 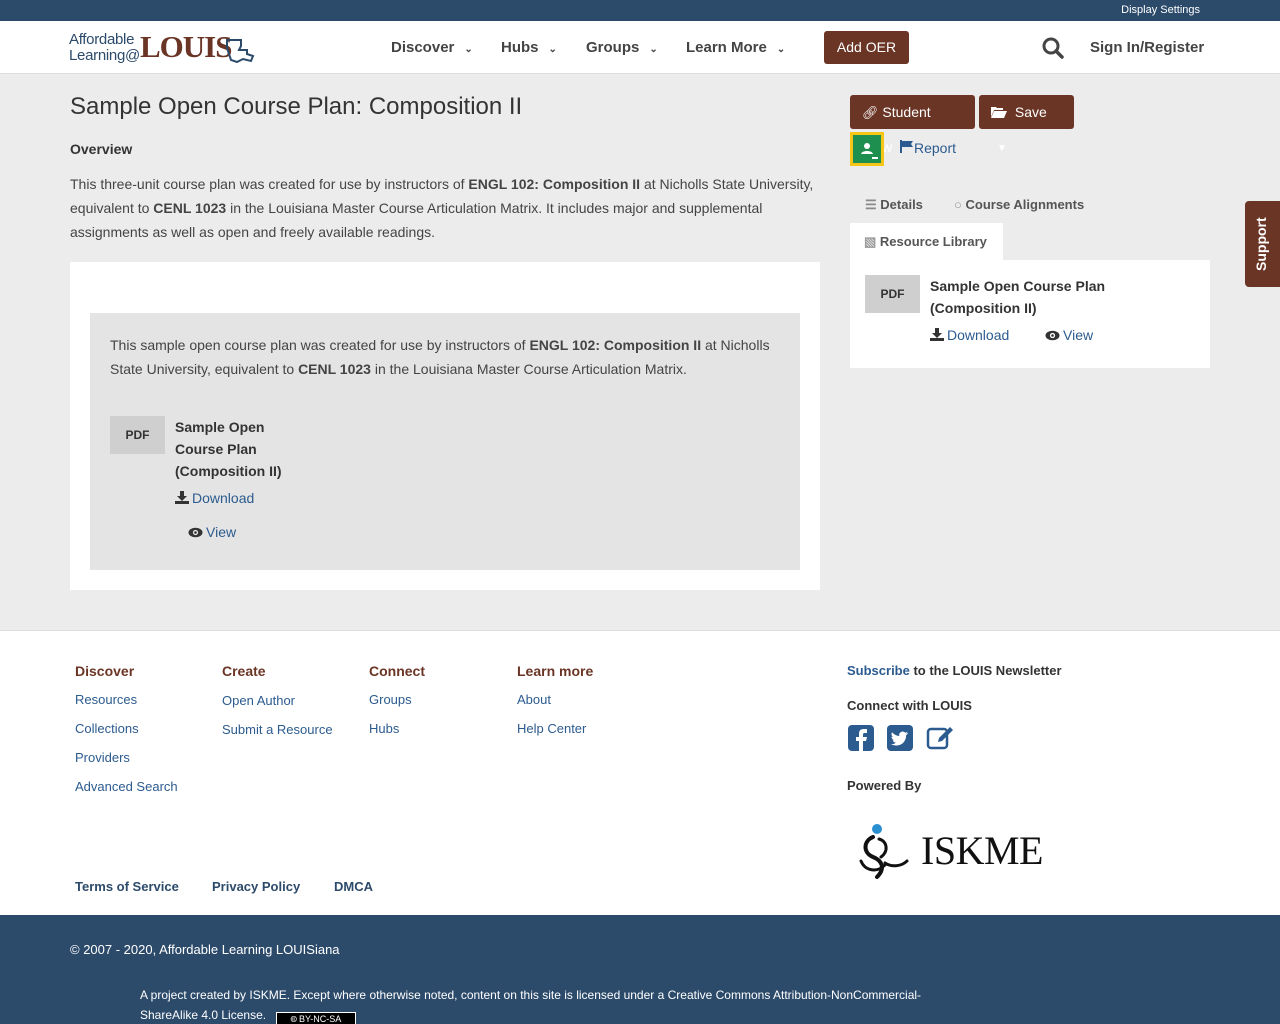 What do you see at coordinates (127, 886) in the screenshot?
I see `footer-link-terms: Terms of Service` at bounding box center [127, 886].